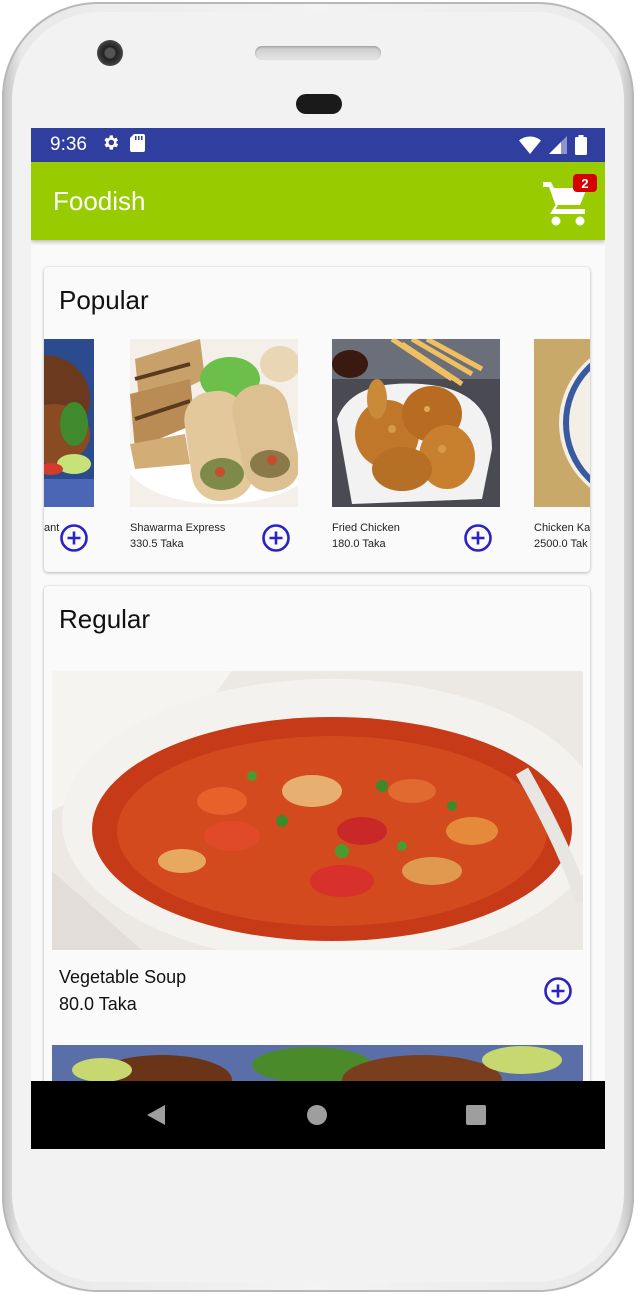  Describe the element at coordinates (110, 53) in the screenshot. I see `front-camera` at that location.